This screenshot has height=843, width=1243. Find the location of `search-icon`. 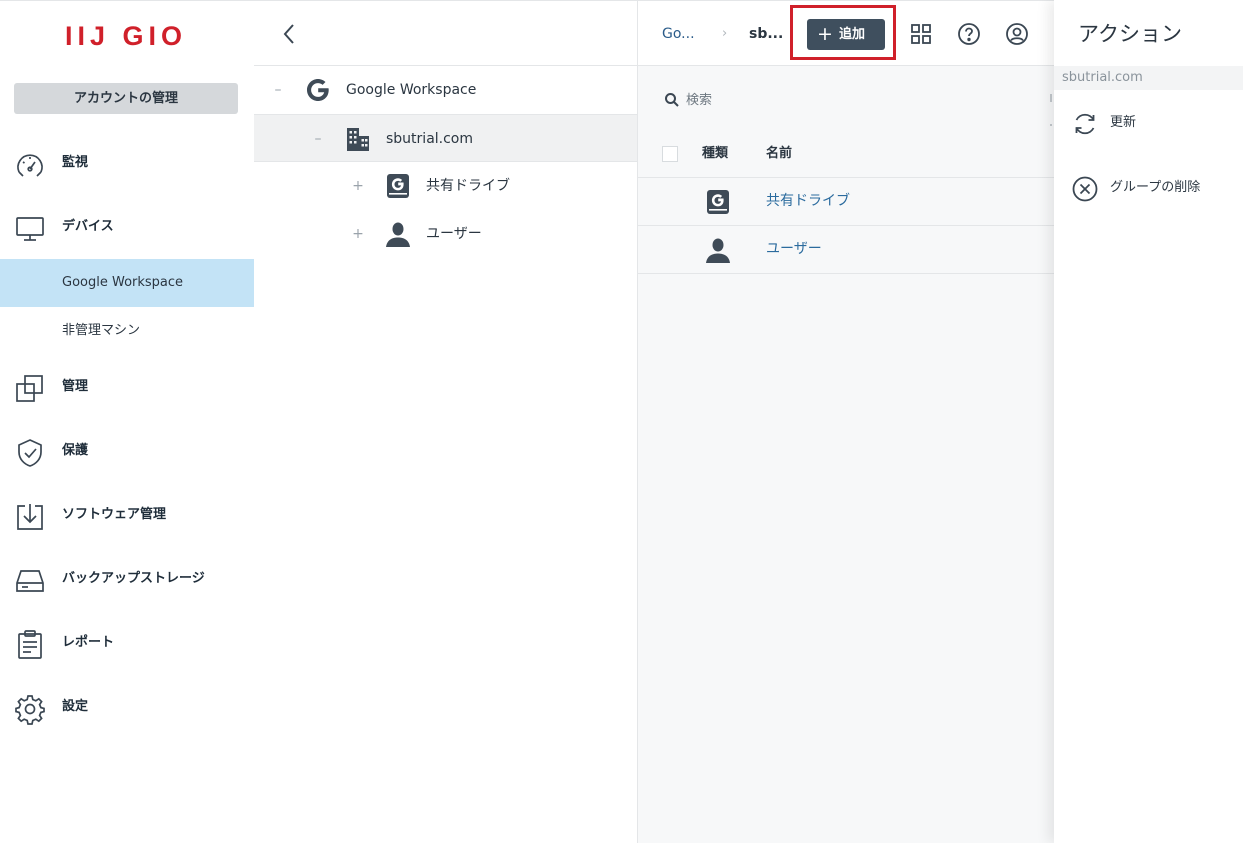

search-icon is located at coordinates (672, 100).